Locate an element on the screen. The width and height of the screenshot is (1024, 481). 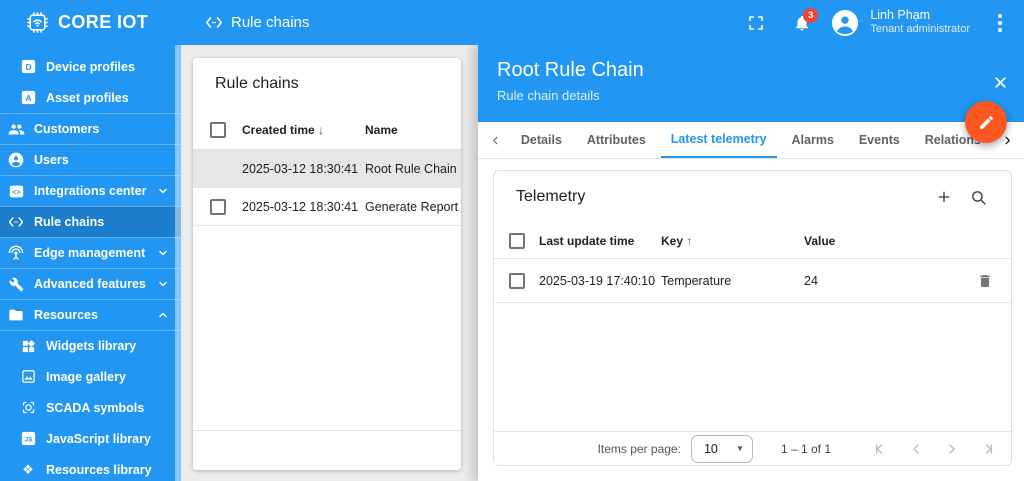
select-caret-icon: ▼ is located at coordinates (740, 448).